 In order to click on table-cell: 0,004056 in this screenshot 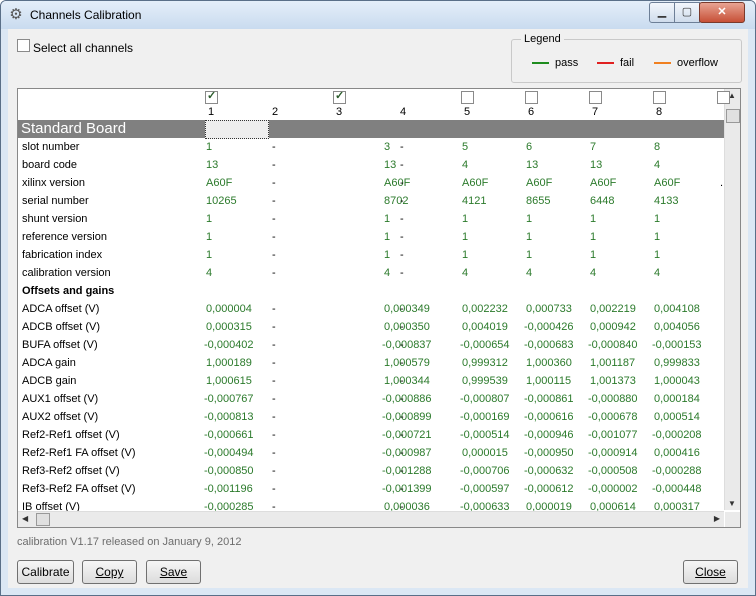, I will do `click(677, 327)`.